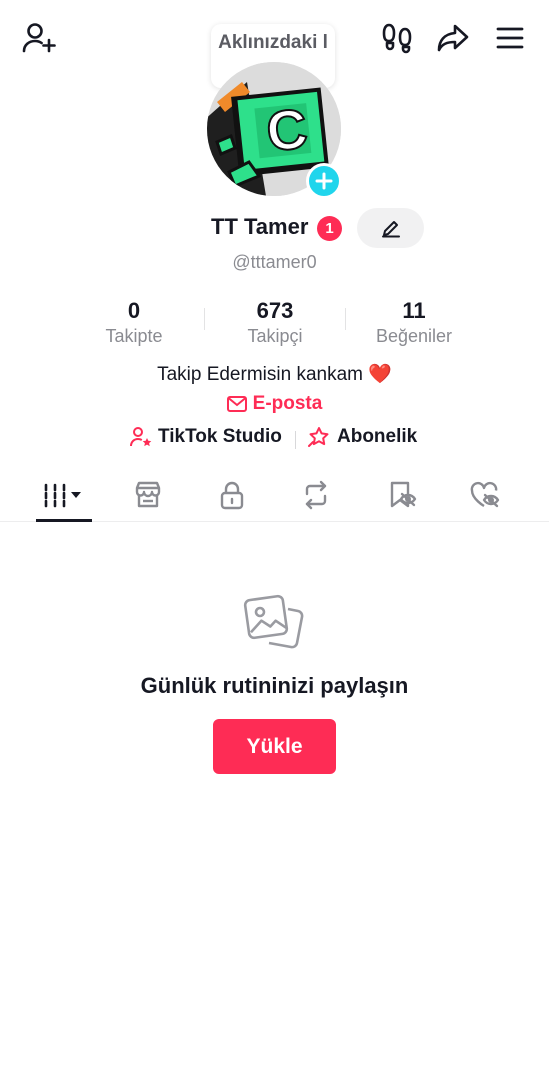  What do you see at coordinates (274, 374) in the screenshot?
I see `bio: Takip Edermisin kankam ❤️` at bounding box center [274, 374].